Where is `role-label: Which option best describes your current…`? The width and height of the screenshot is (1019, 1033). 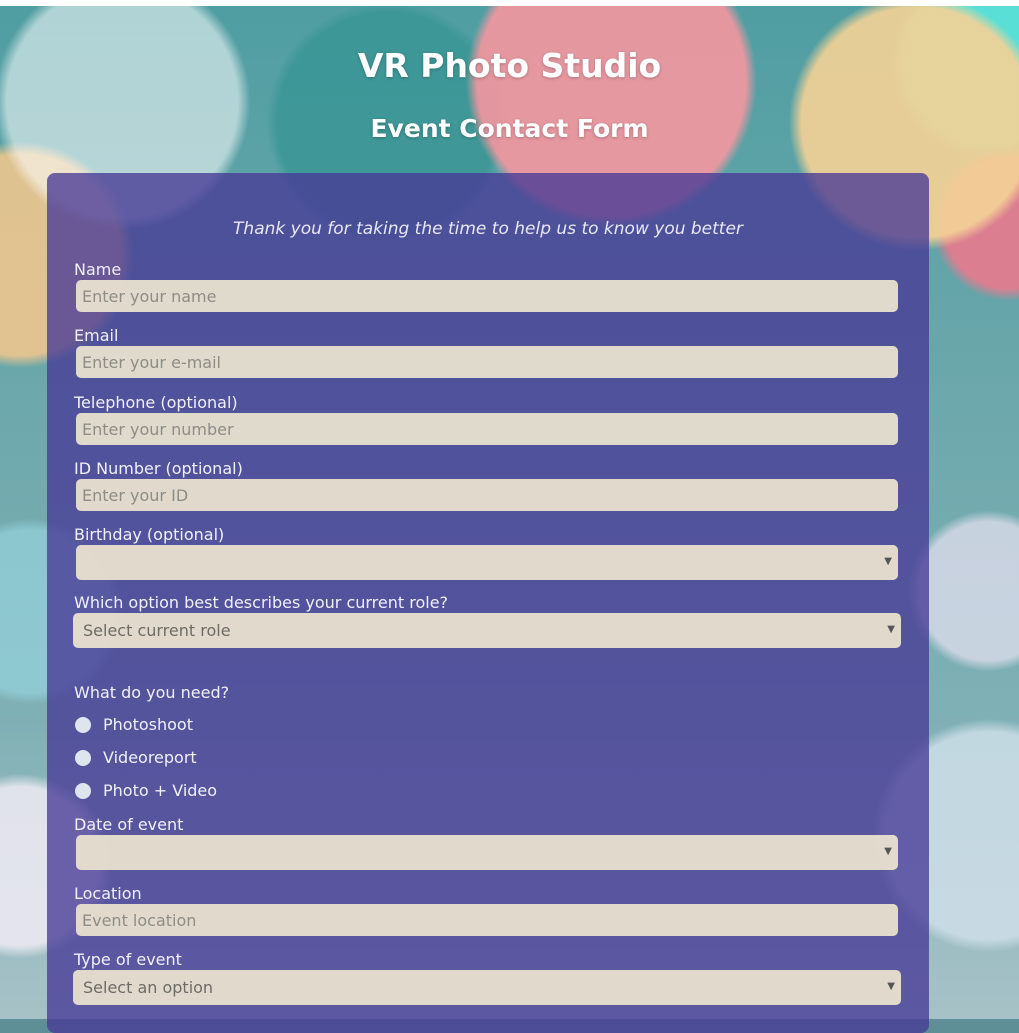 role-label: Which option best describes your current… is located at coordinates (261, 602).